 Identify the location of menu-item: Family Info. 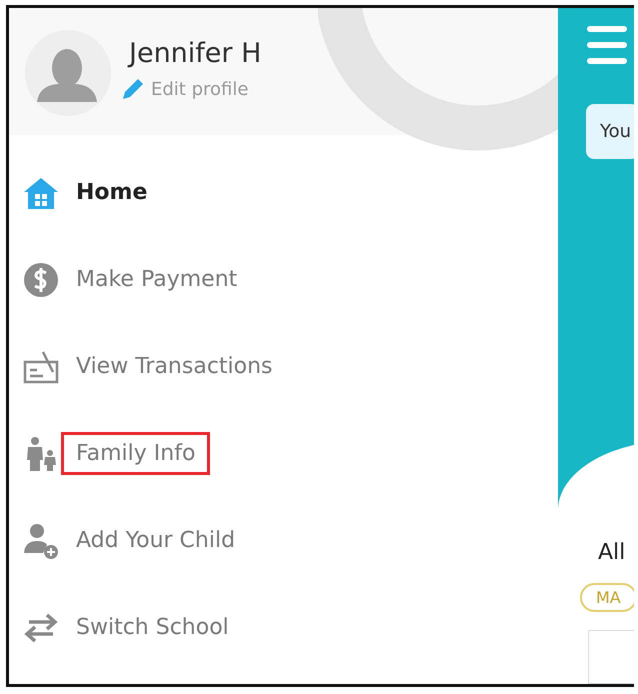
(283, 453).